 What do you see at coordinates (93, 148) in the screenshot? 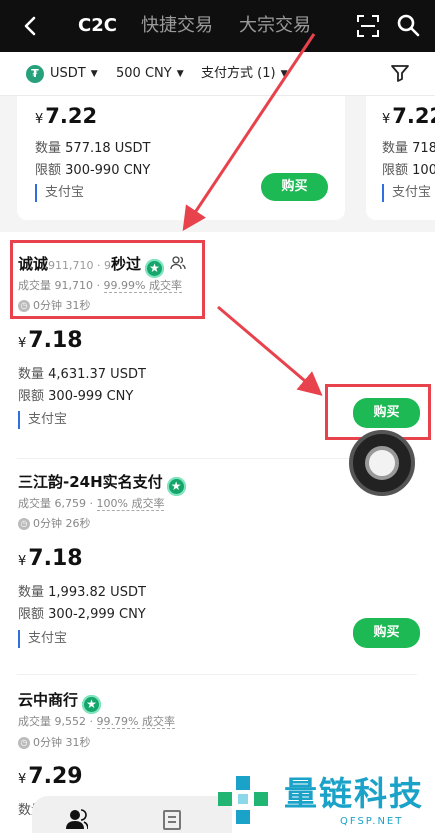
I see `offer-quantity: 数量 577.18 USDT` at bounding box center [93, 148].